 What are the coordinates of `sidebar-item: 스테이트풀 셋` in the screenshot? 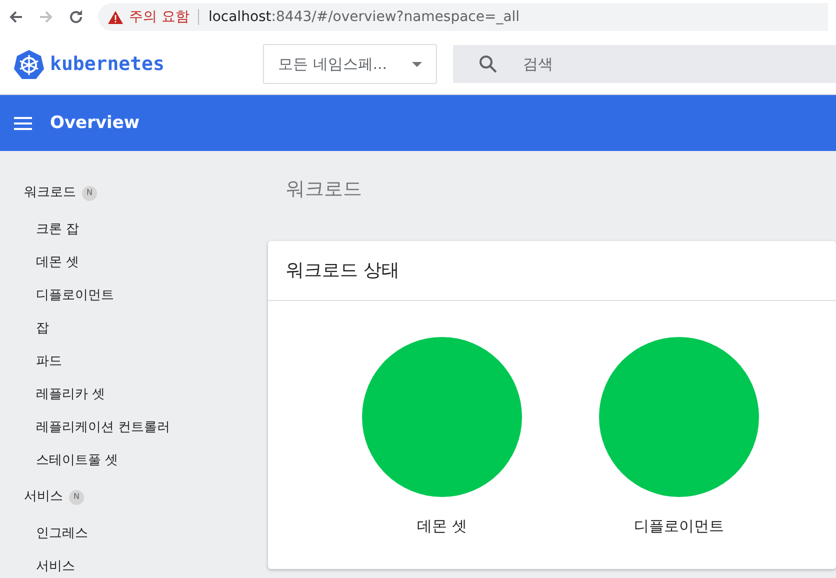 It's located at (125, 460).